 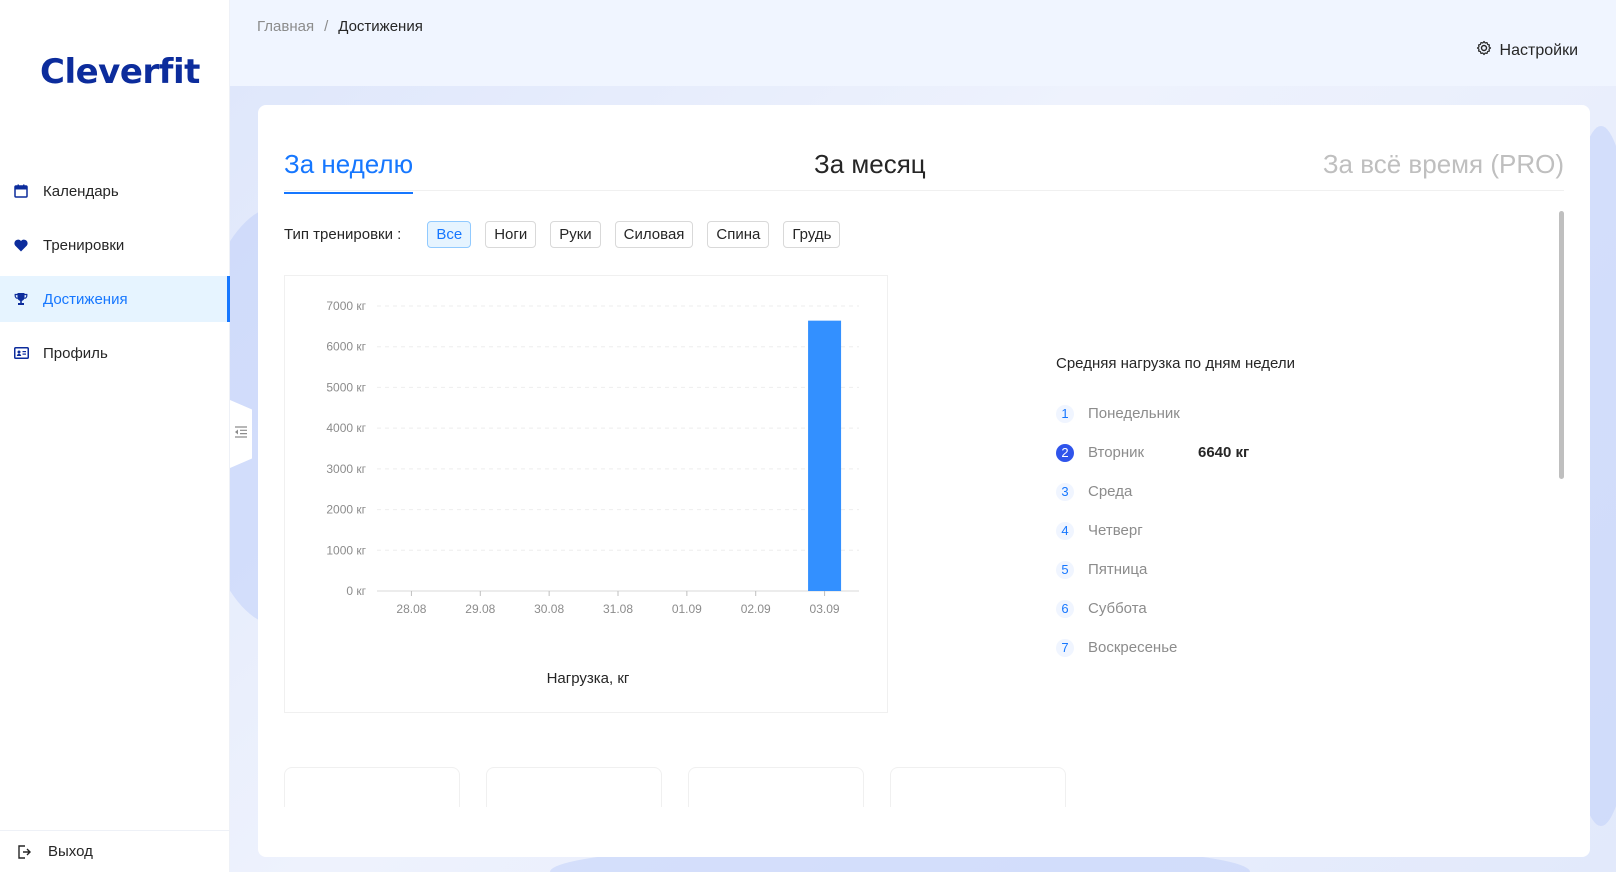 What do you see at coordinates (825, 609) in the screenshot?
I see `x-tick-label: 03.09` at bounding box center [825, 609].